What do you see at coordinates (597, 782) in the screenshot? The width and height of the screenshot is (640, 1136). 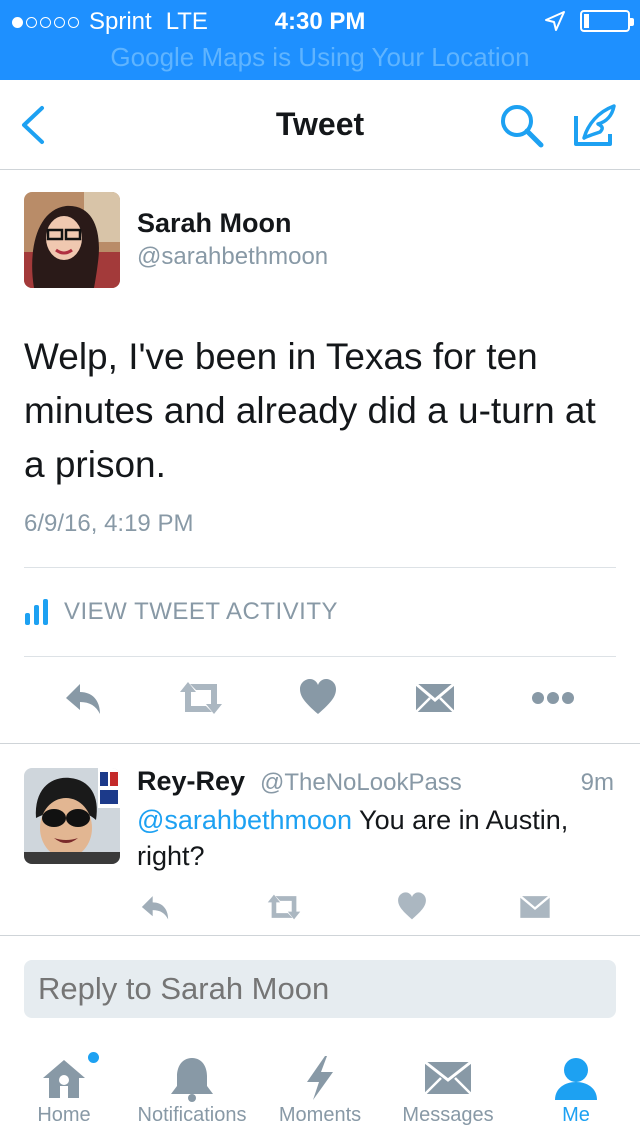 I see `reply-age: 9m` at bounding box center [597, 782].